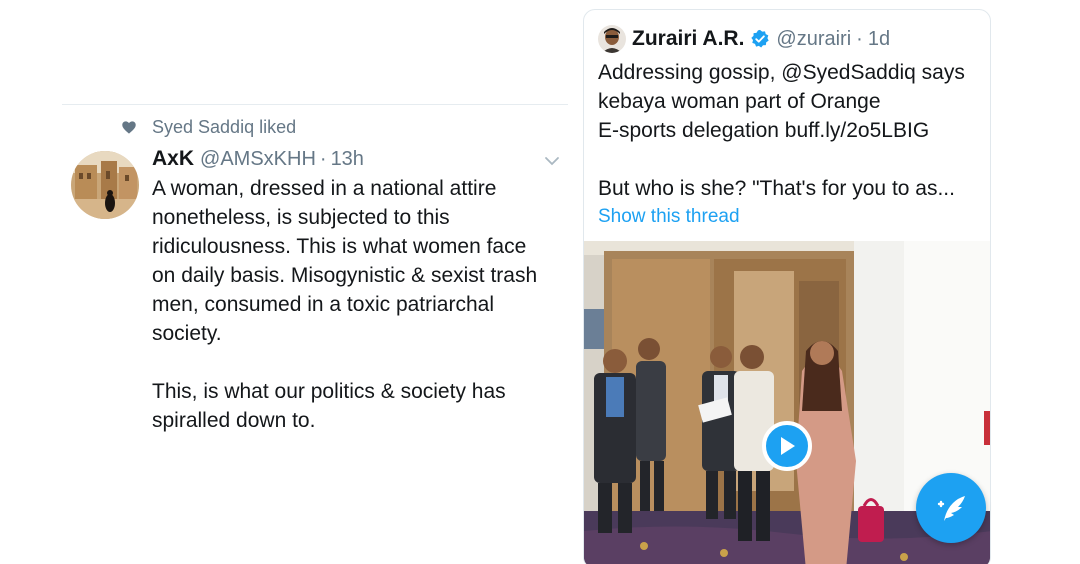  Describe the element at coordinates (224, 126) in the screenshot. I see `liked-by-label: Syed Saddiq liked` at that location.